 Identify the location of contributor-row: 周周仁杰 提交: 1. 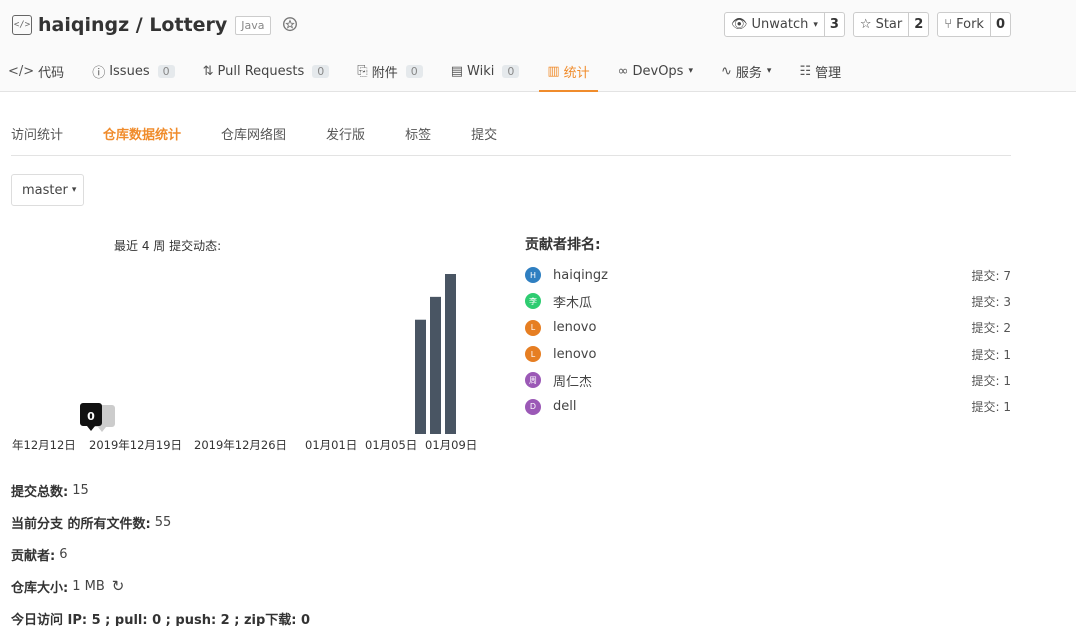
(768, 380).